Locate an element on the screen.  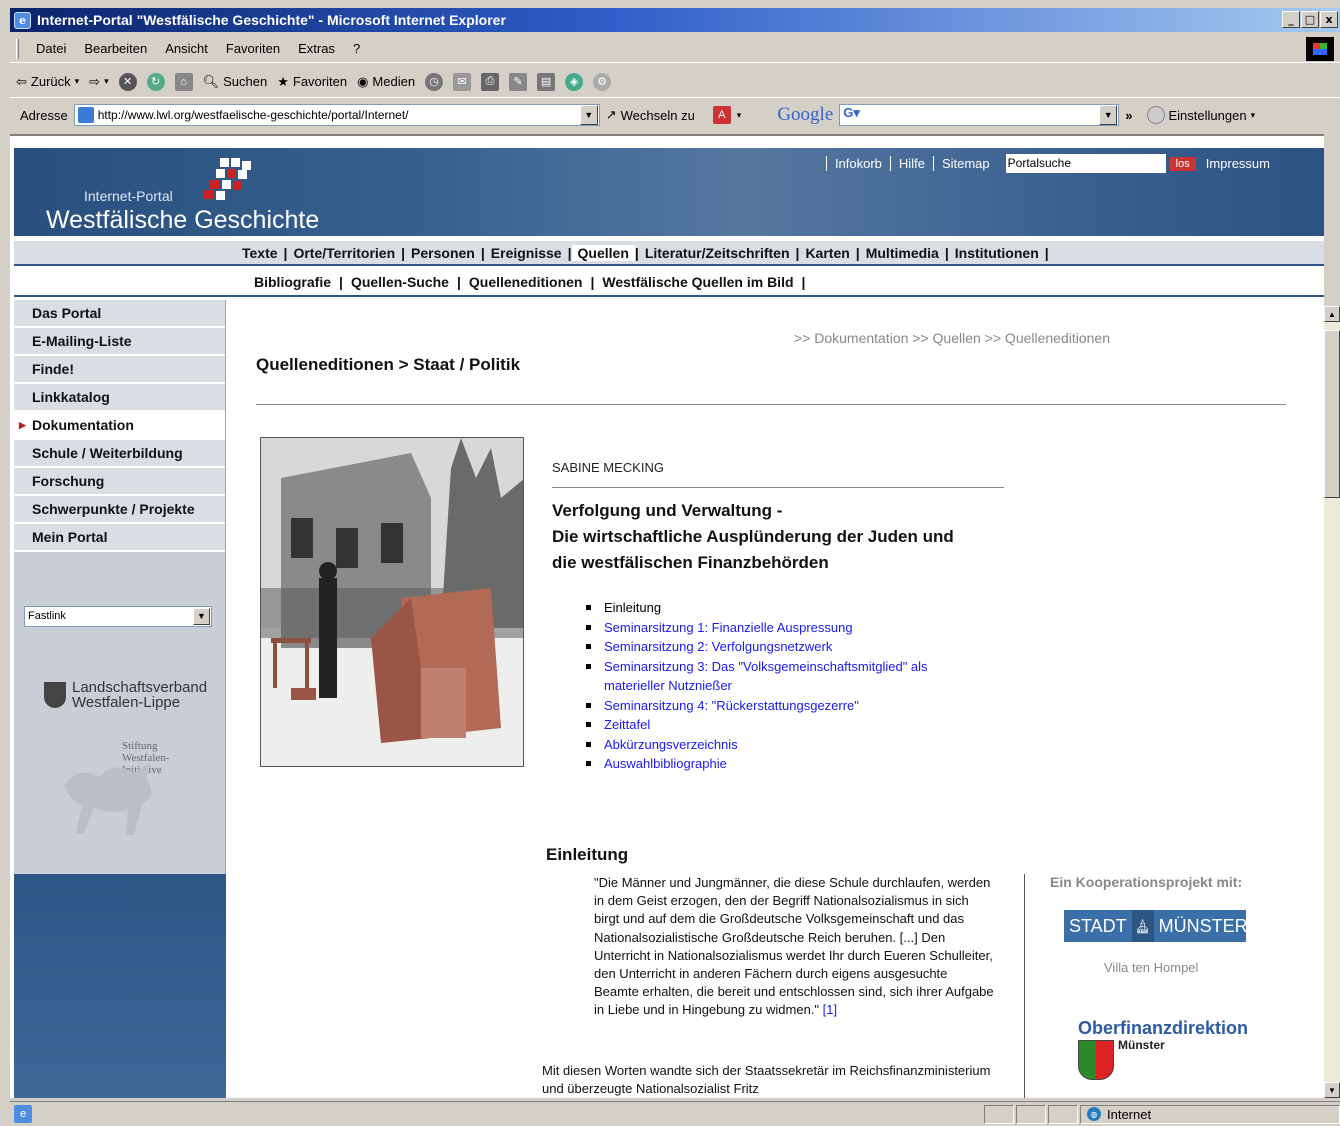
vertical-scrollbar: ▲ ▼ is located at coordinates (1332, 702).